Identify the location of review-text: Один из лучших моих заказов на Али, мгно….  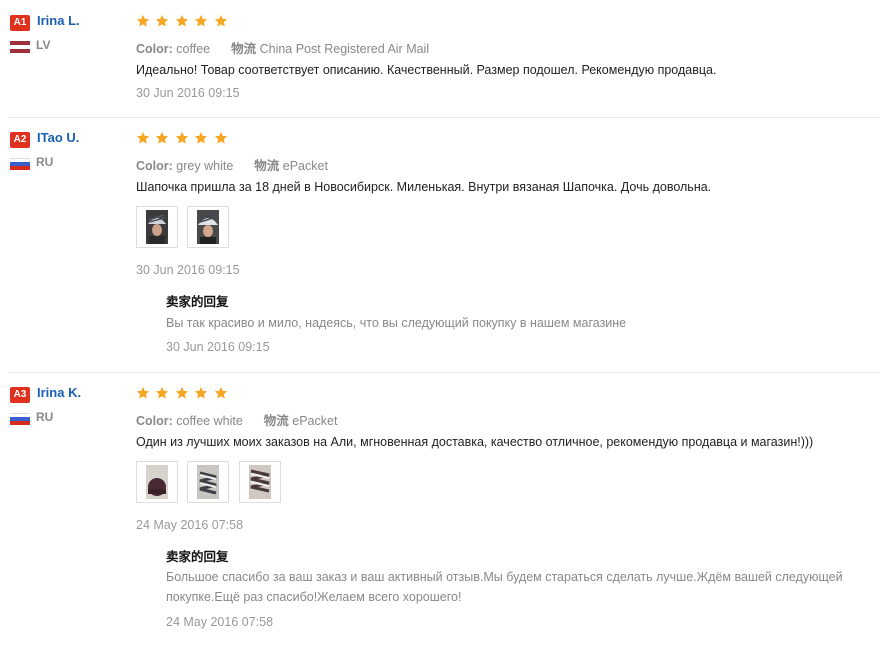
(475, 442).